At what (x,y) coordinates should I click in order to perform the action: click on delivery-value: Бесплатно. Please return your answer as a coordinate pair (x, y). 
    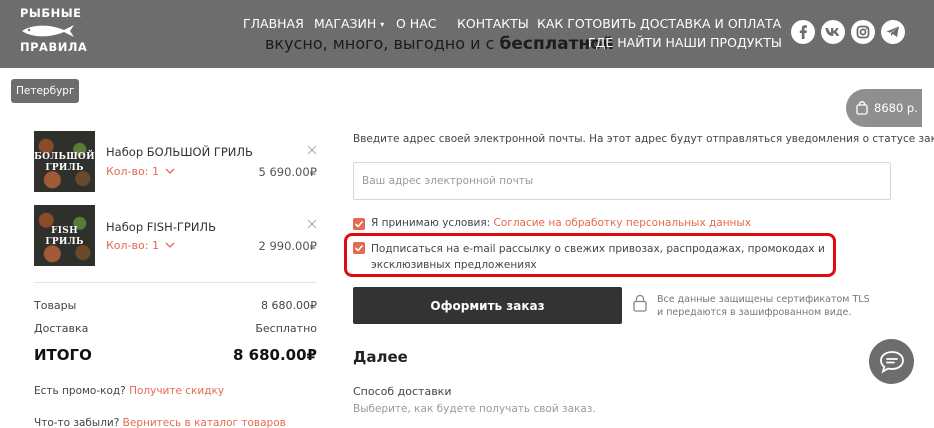
    Looking at the image, I should click on (286, 328).